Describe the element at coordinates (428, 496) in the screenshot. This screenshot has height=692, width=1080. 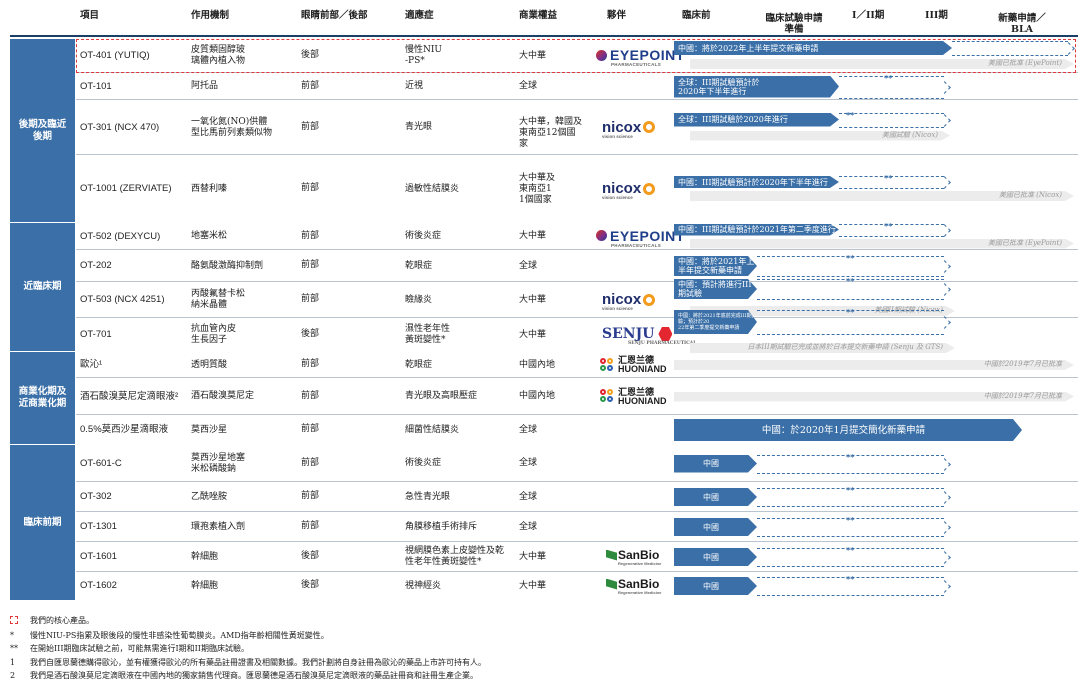
I see `indication-text: 急性青光眼` at that location.